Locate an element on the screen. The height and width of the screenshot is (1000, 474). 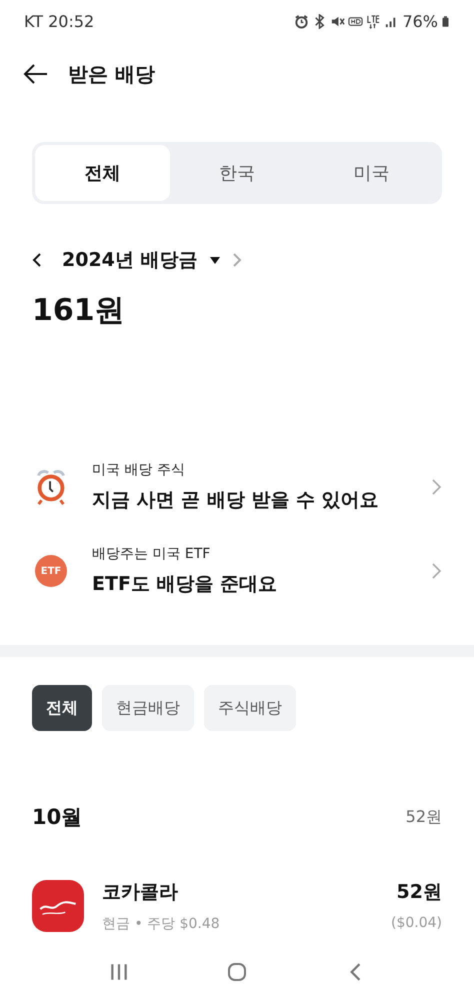
promo-title: 지금 사면 곧 배당 받을 수 있어요 is located at coordinates (250, 500).